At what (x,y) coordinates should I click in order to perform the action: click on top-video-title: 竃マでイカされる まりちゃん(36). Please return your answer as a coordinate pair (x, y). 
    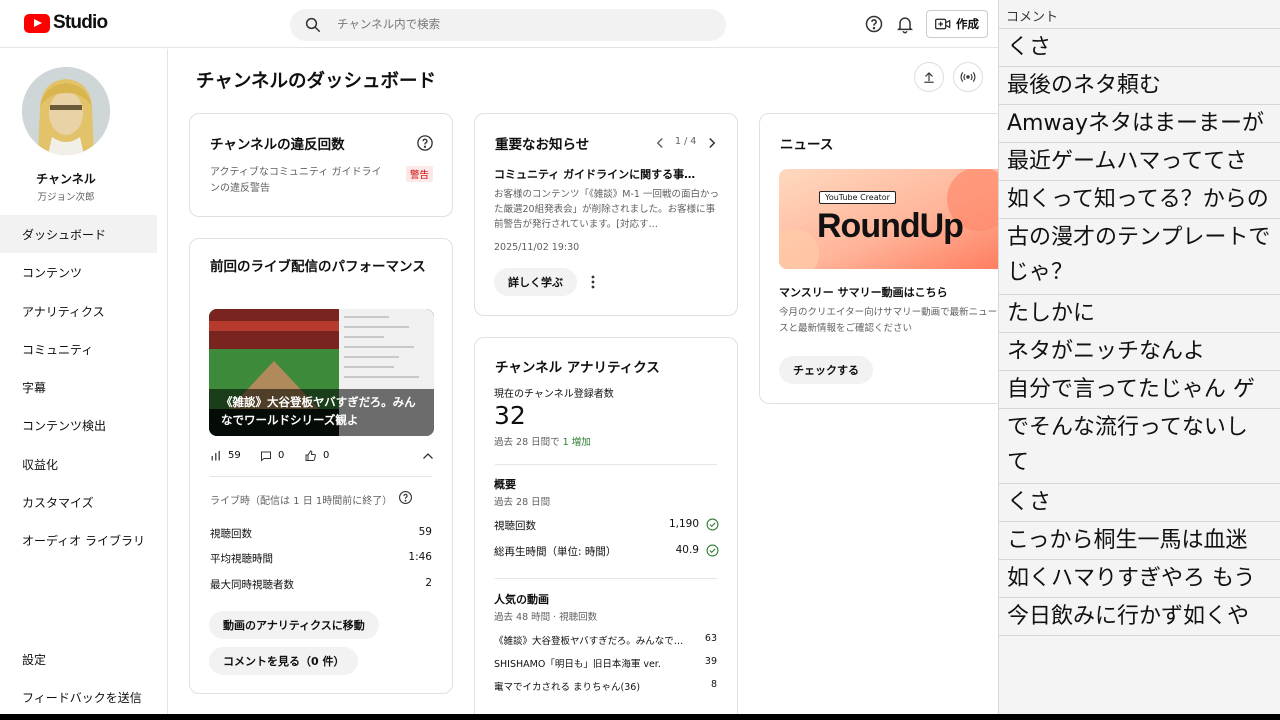
    Looking at the image, I should click on (567, 686).